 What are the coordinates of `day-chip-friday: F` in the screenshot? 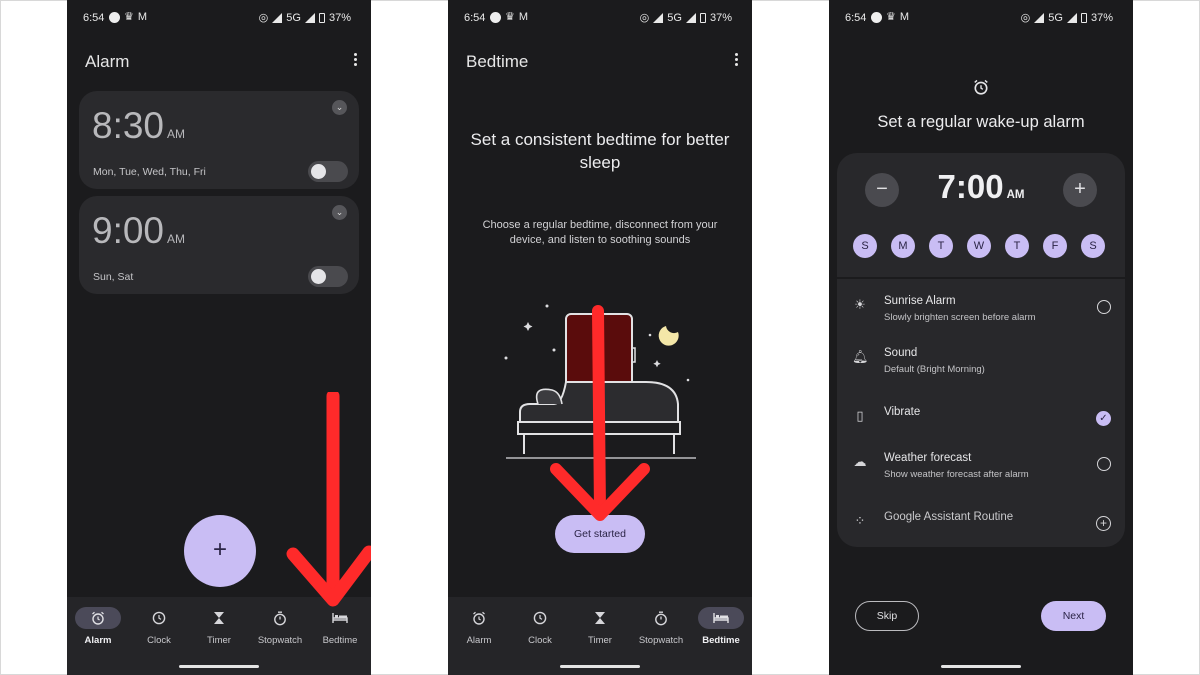 It's located at (1055, 246).